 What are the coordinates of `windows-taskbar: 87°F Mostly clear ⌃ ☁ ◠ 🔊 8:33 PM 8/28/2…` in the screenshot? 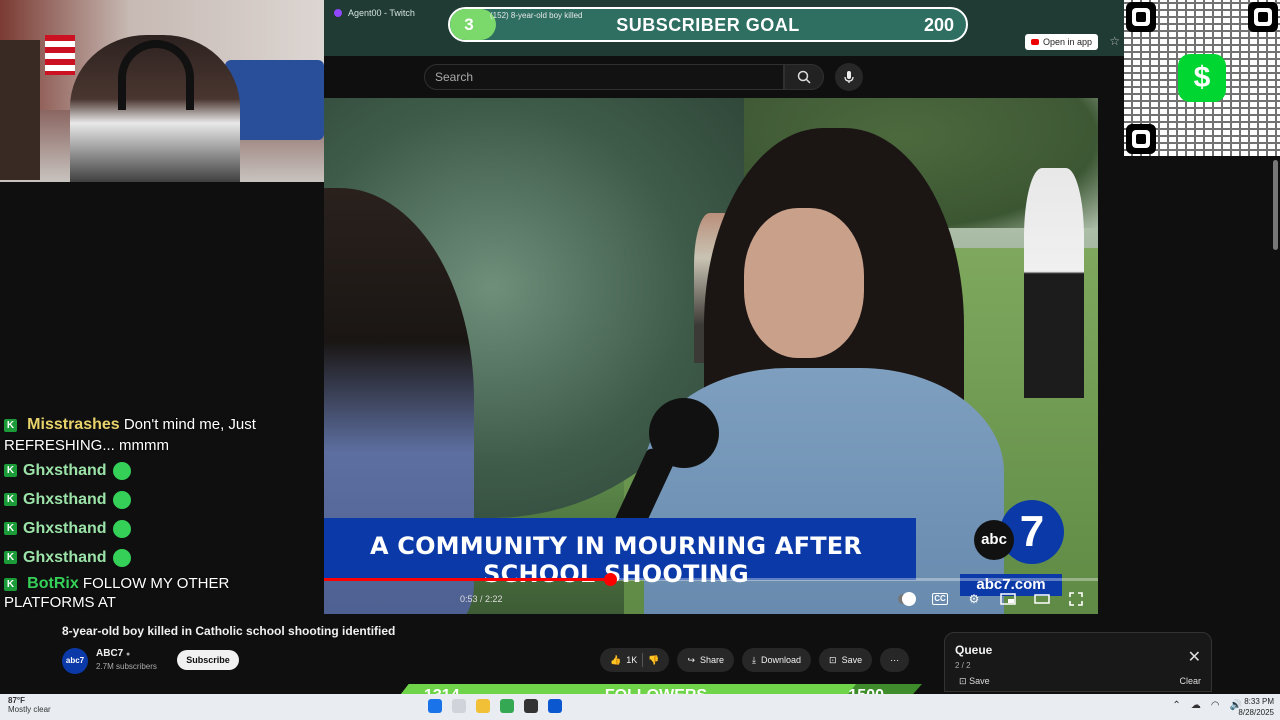 It's located at (640, 707).